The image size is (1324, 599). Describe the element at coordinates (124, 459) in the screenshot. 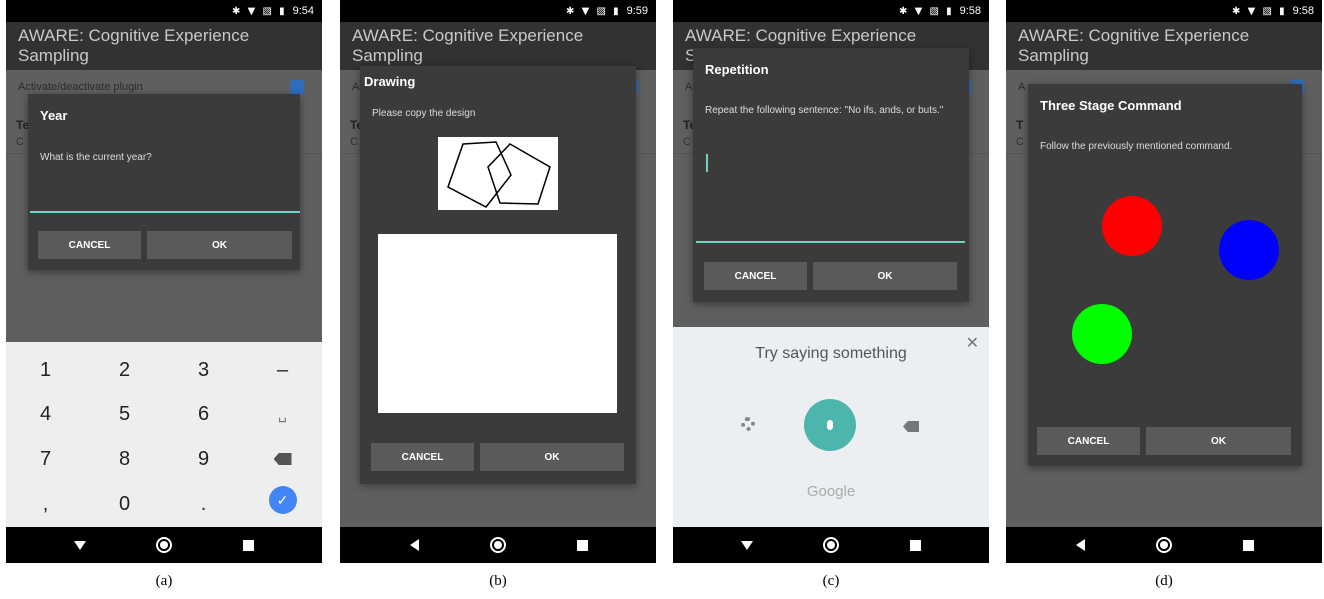

I see `key-8: 8` at that location.